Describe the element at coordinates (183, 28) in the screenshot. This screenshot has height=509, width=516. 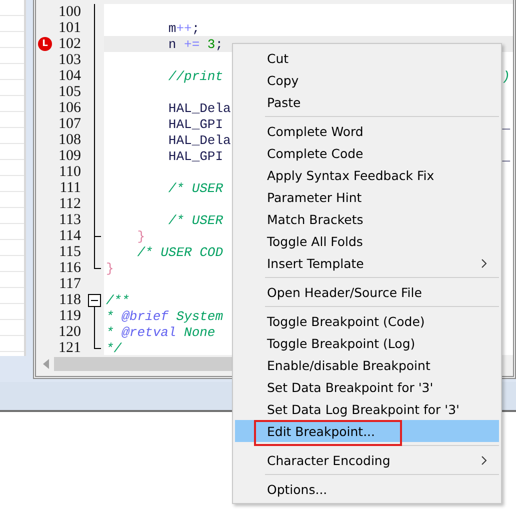
I see `code-line: m++;` at that location.